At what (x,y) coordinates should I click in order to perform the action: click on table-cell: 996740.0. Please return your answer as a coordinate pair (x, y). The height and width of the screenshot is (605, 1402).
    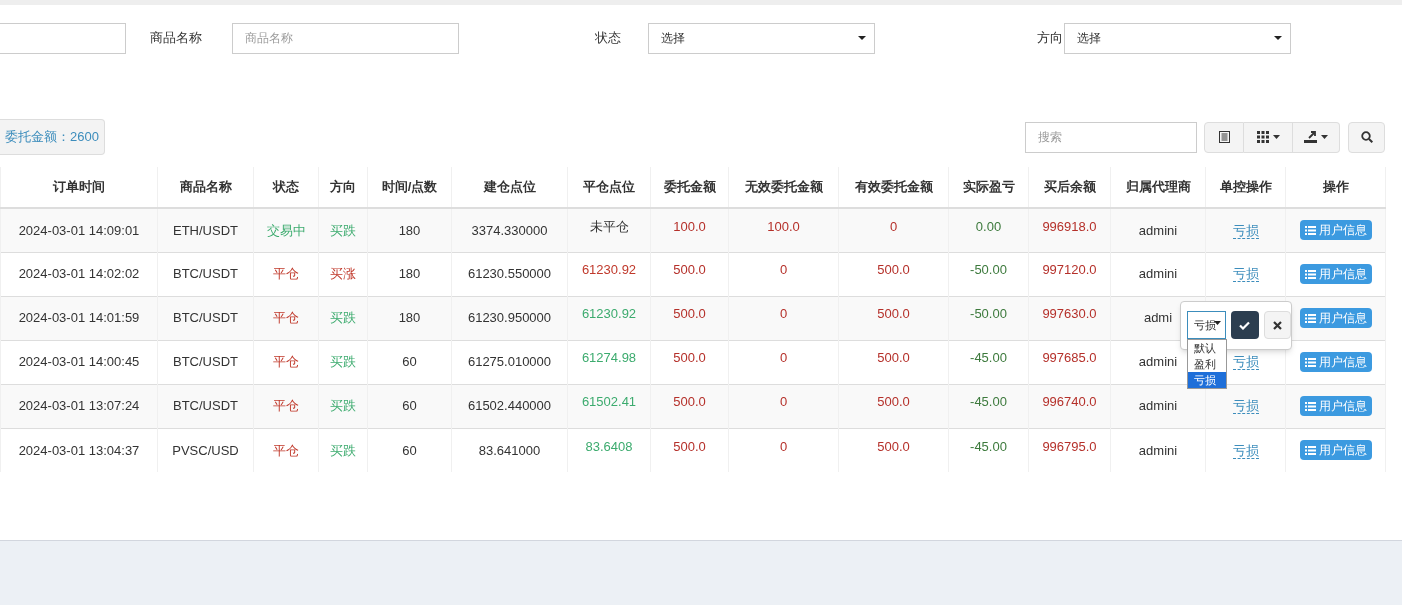
    Looking at the image, I should click on (1069, 402).